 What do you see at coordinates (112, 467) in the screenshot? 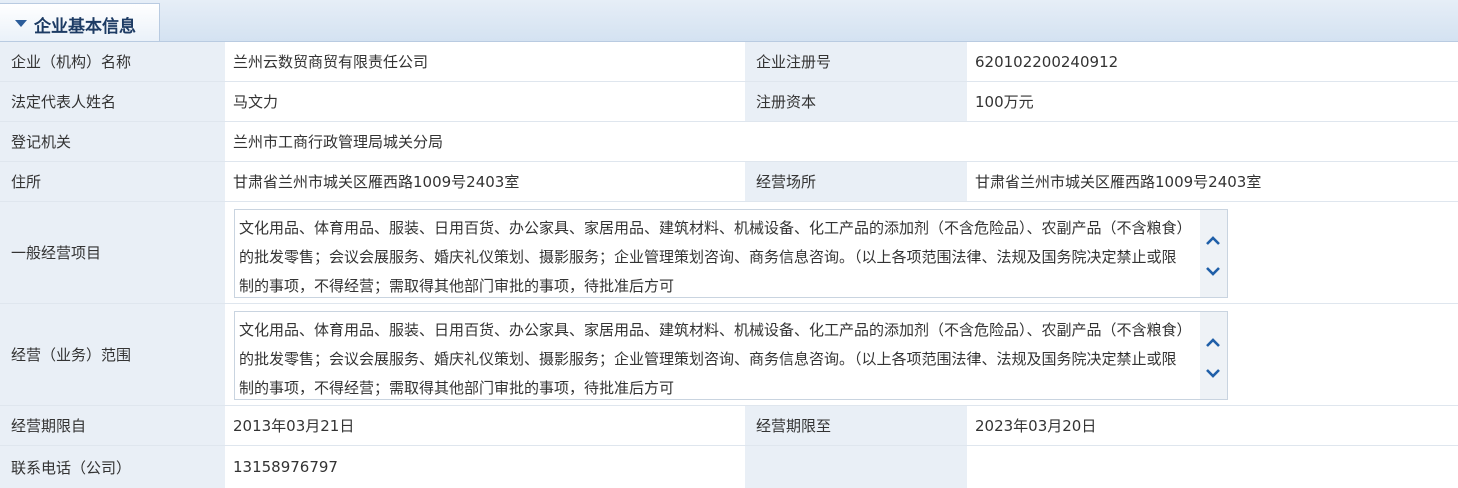
I see `phone-label: 联系电话（公司）` at bounding box center [112, 467].